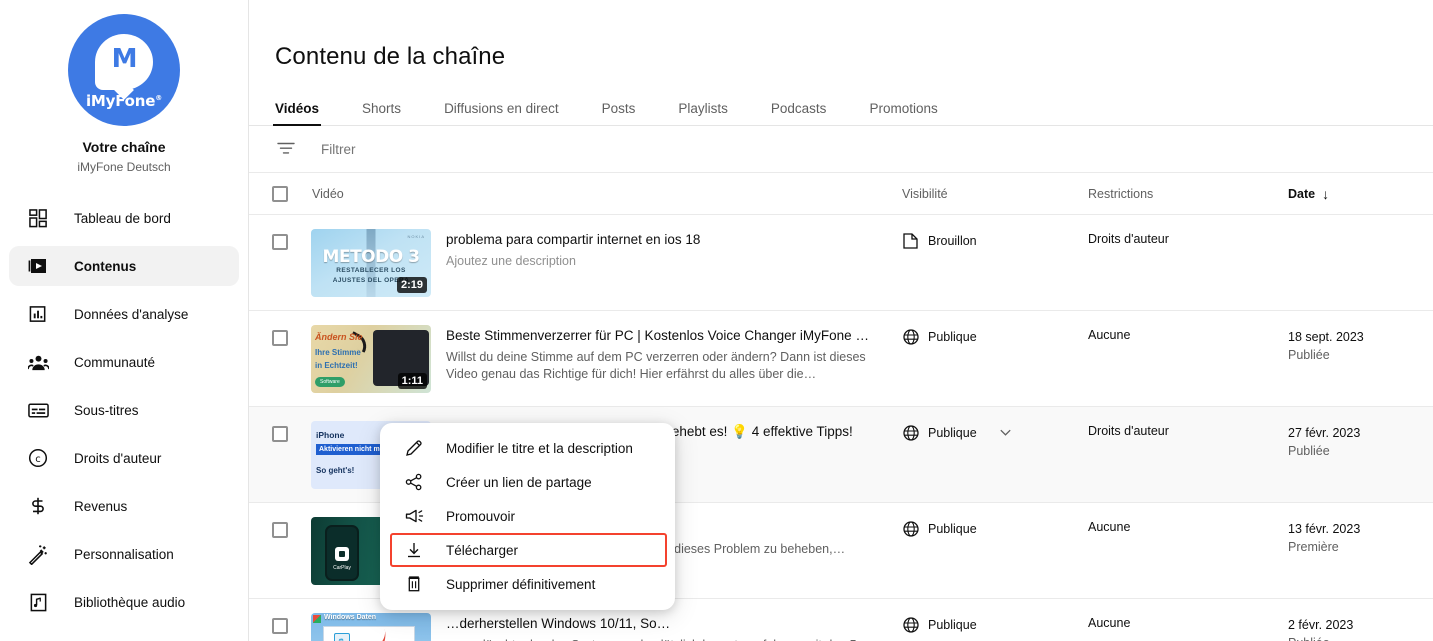 The width and height of the screenshot is (1433, 641). I want to click on promote-icon, so click(414, 516).